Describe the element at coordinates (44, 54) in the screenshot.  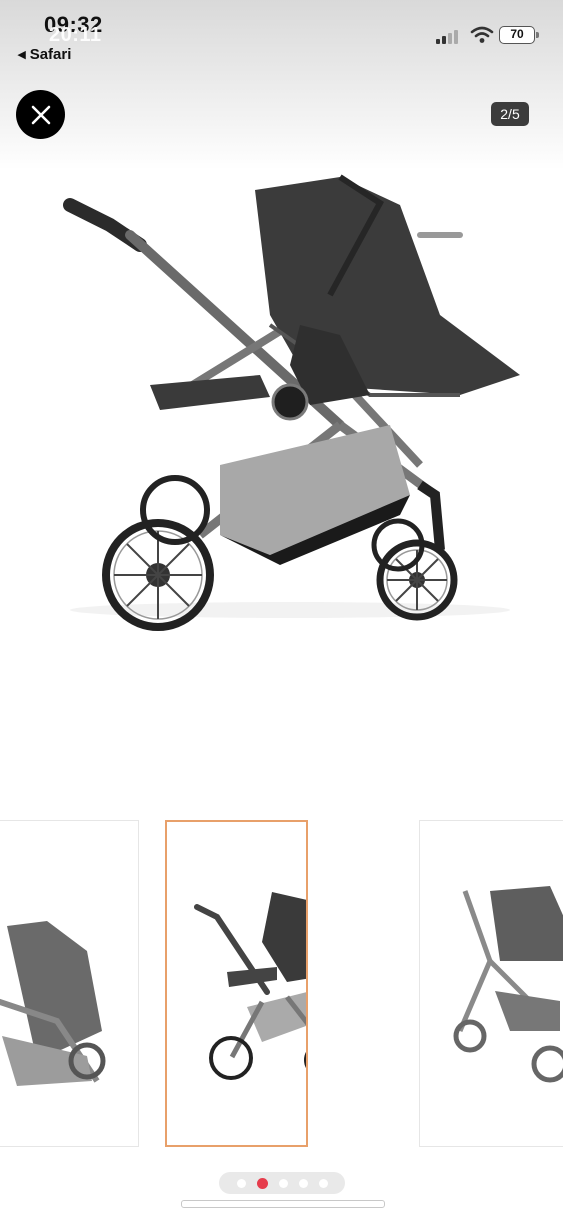
I see `back-to-safari: ◂ Safari` at that location.